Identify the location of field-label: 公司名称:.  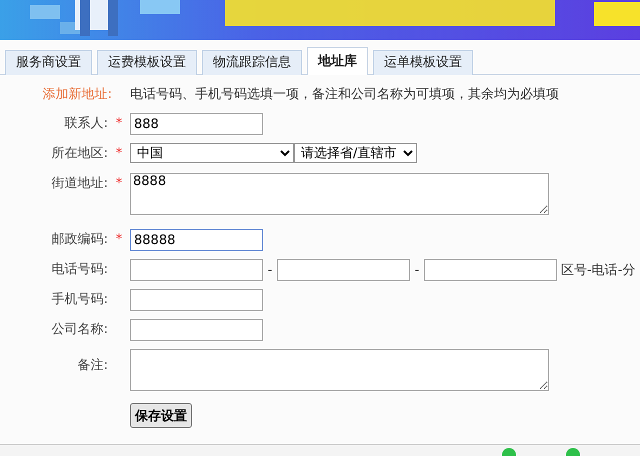
(79, 330).